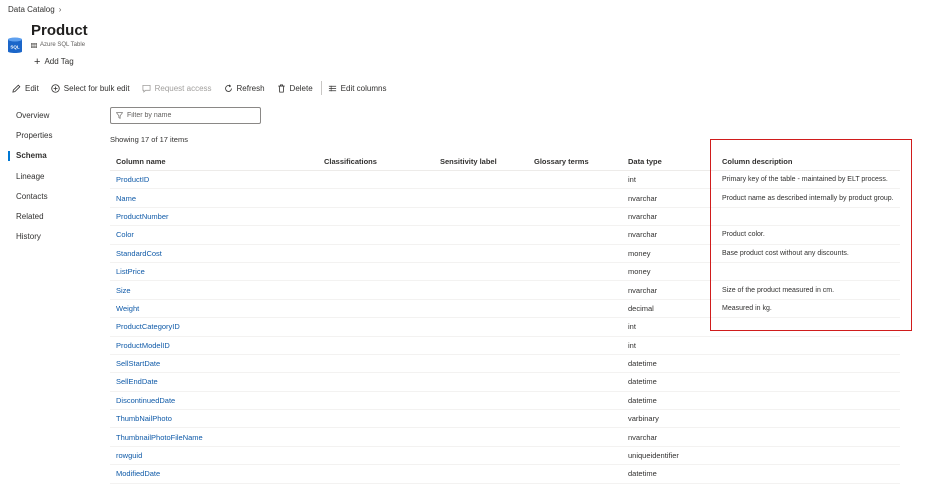  What do you see at coordinates (149, 139) in the screenshot?
I see `item-count: Showing 17 of 17 items` at bounding box center [149, 139].